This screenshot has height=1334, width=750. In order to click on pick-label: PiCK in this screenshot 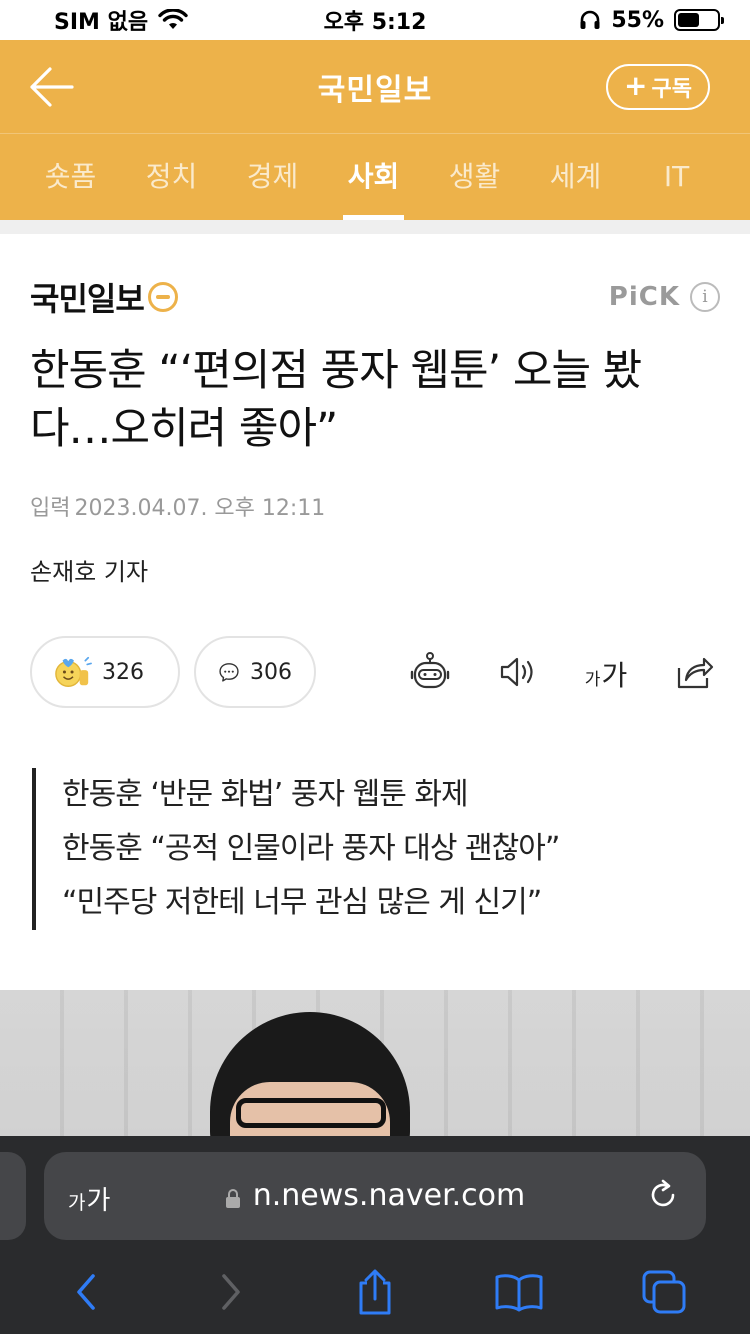, I will do `click(644, 297)`.